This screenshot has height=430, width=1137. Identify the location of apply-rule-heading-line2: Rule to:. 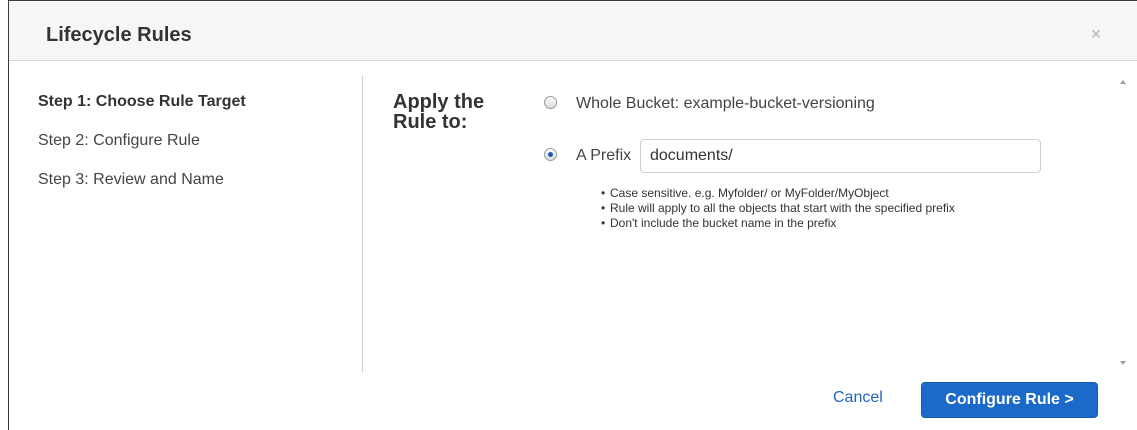
(430, 122).